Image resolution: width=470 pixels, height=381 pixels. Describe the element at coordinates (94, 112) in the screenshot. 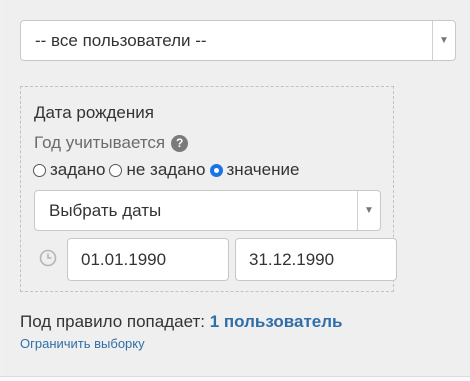

I see `filter-title: Дата рождения` at that location.